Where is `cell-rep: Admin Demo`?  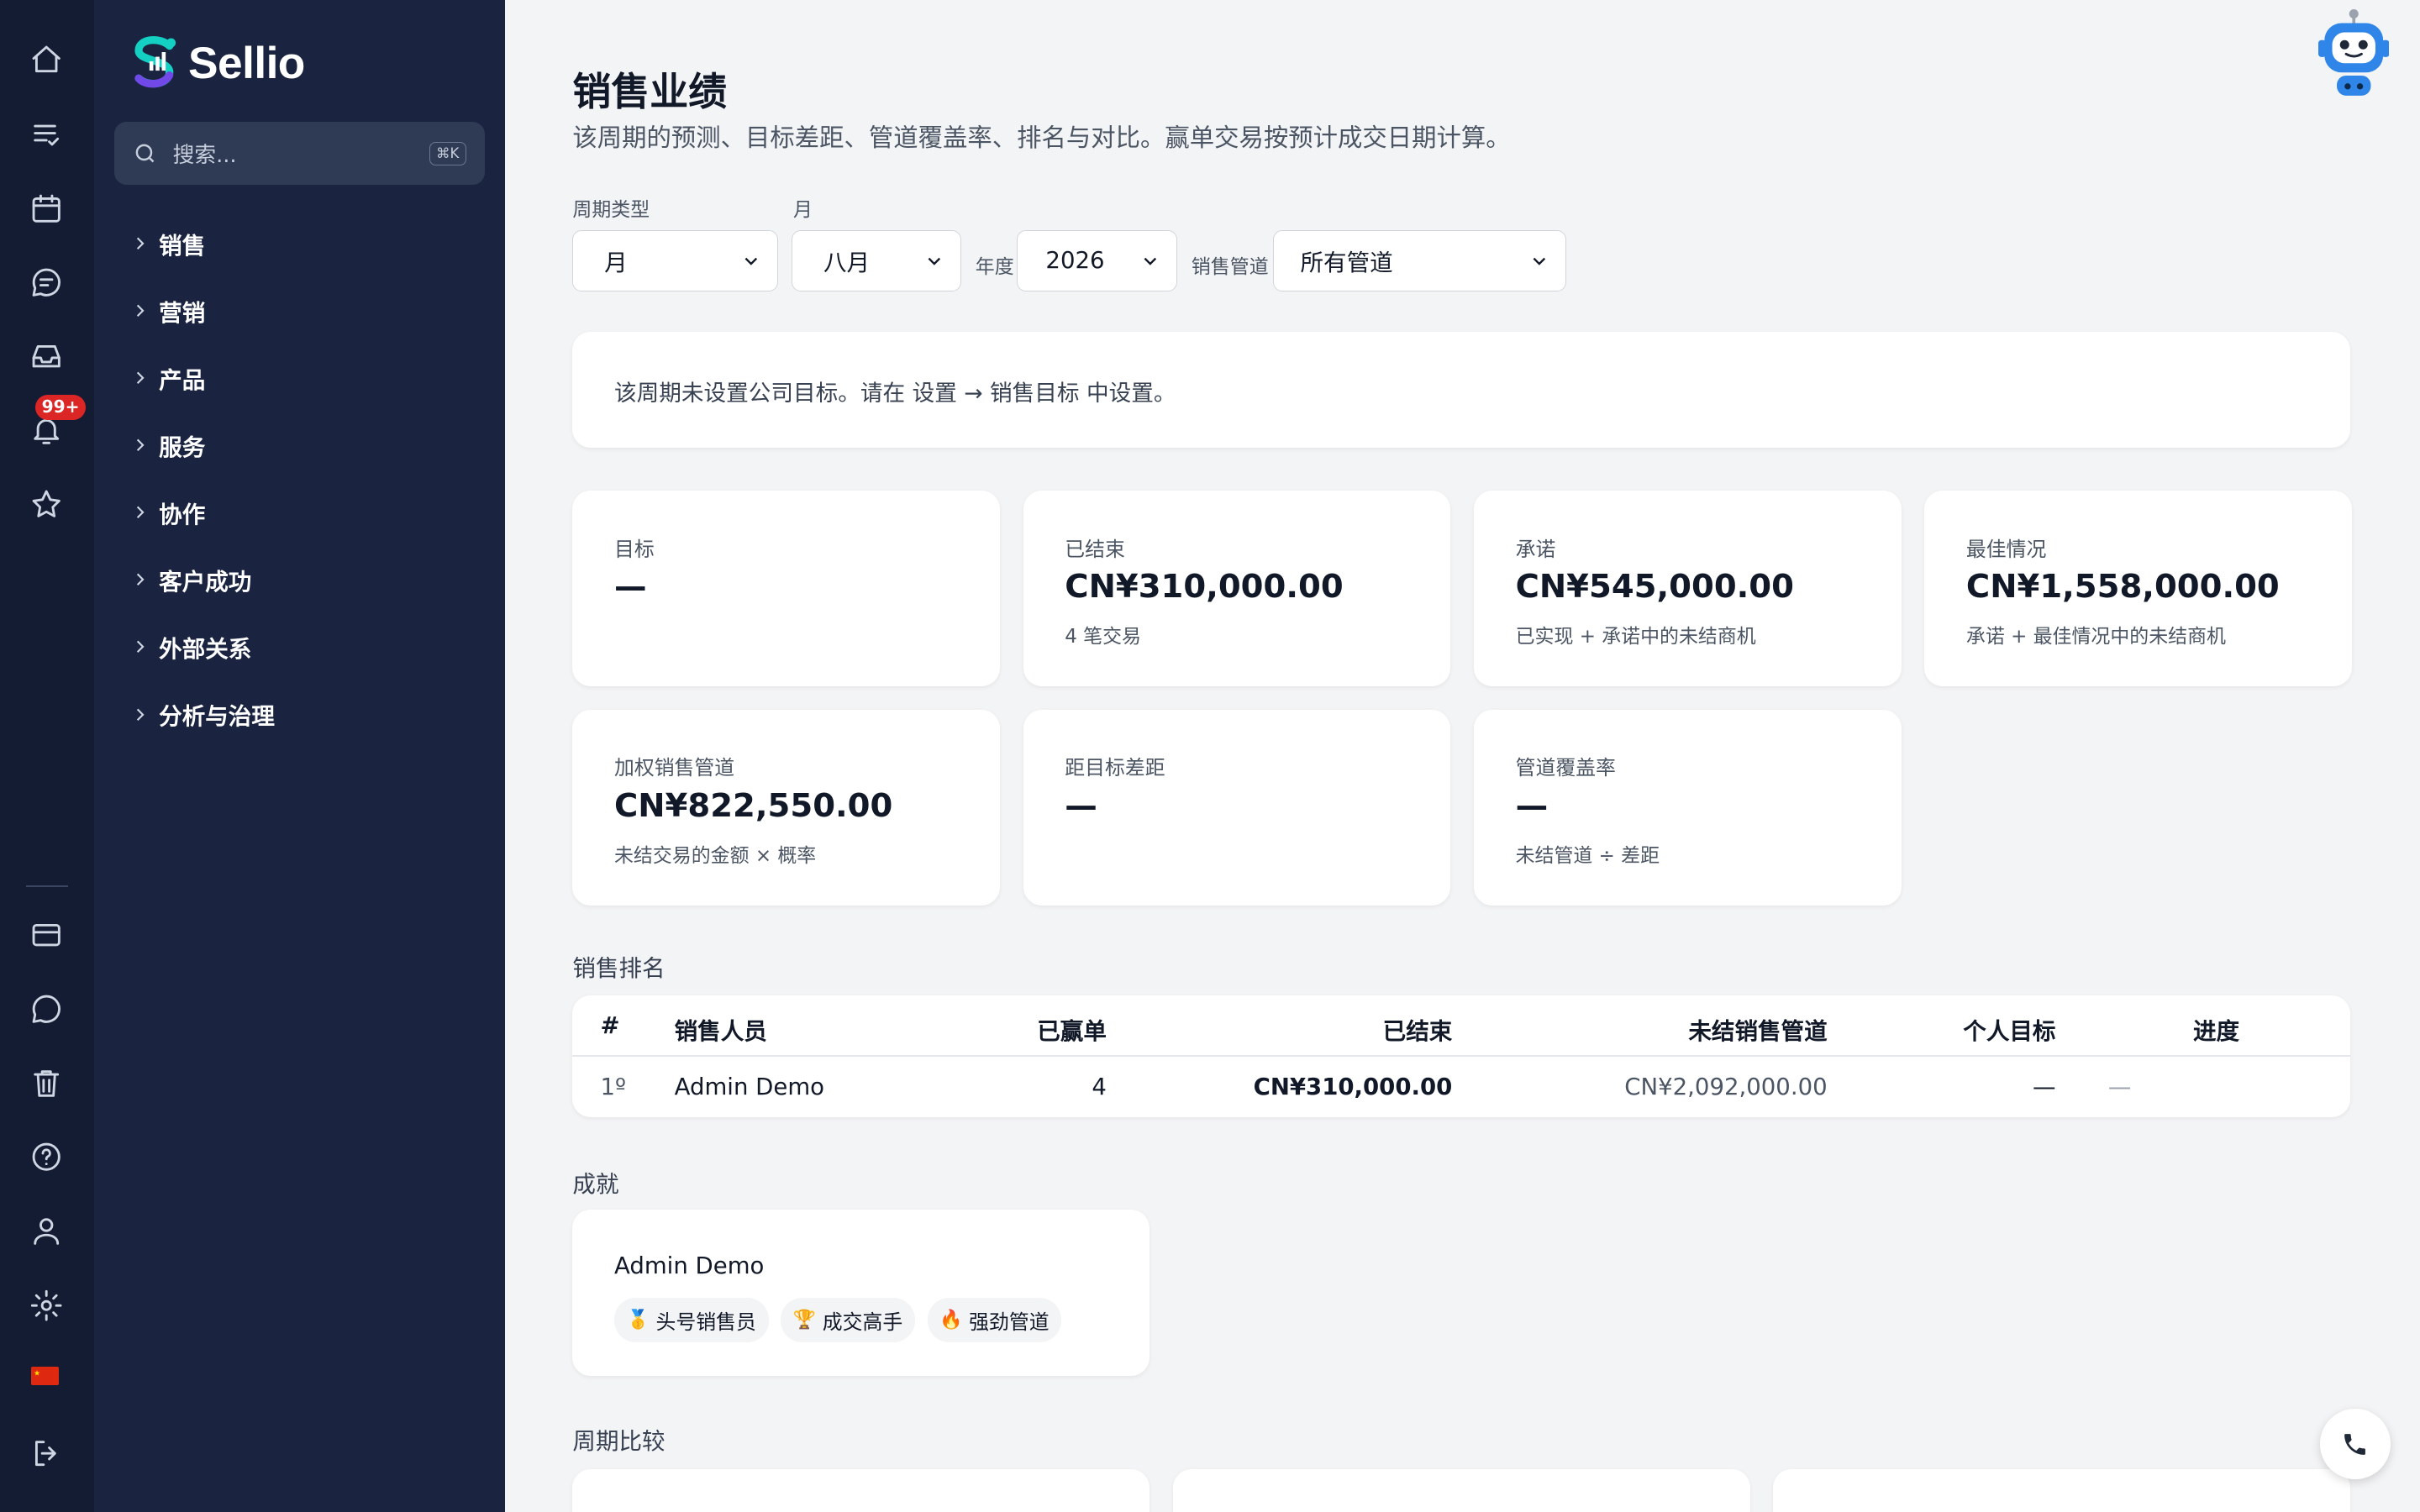
cell-rep: Admin Demo is located at coordinates (749, 1087).